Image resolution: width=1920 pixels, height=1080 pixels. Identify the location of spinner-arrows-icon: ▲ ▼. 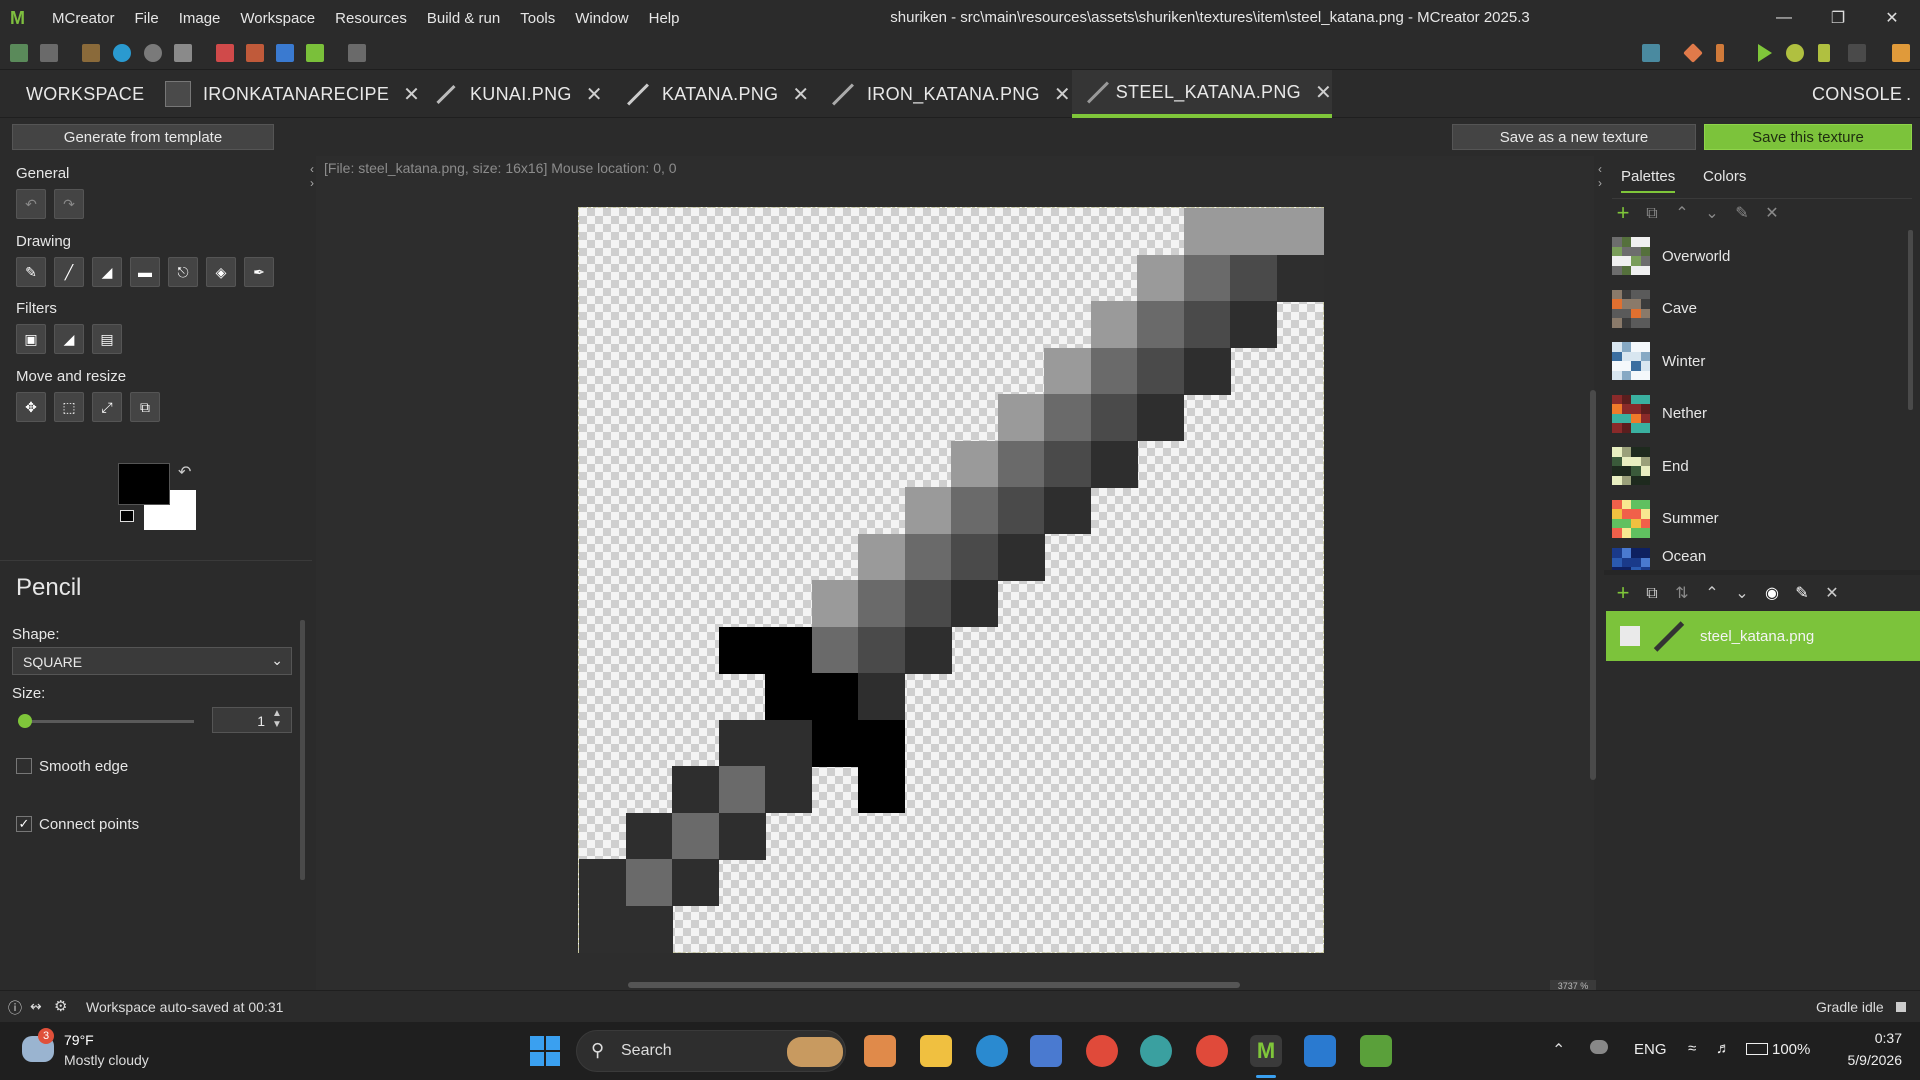
(277, 719).